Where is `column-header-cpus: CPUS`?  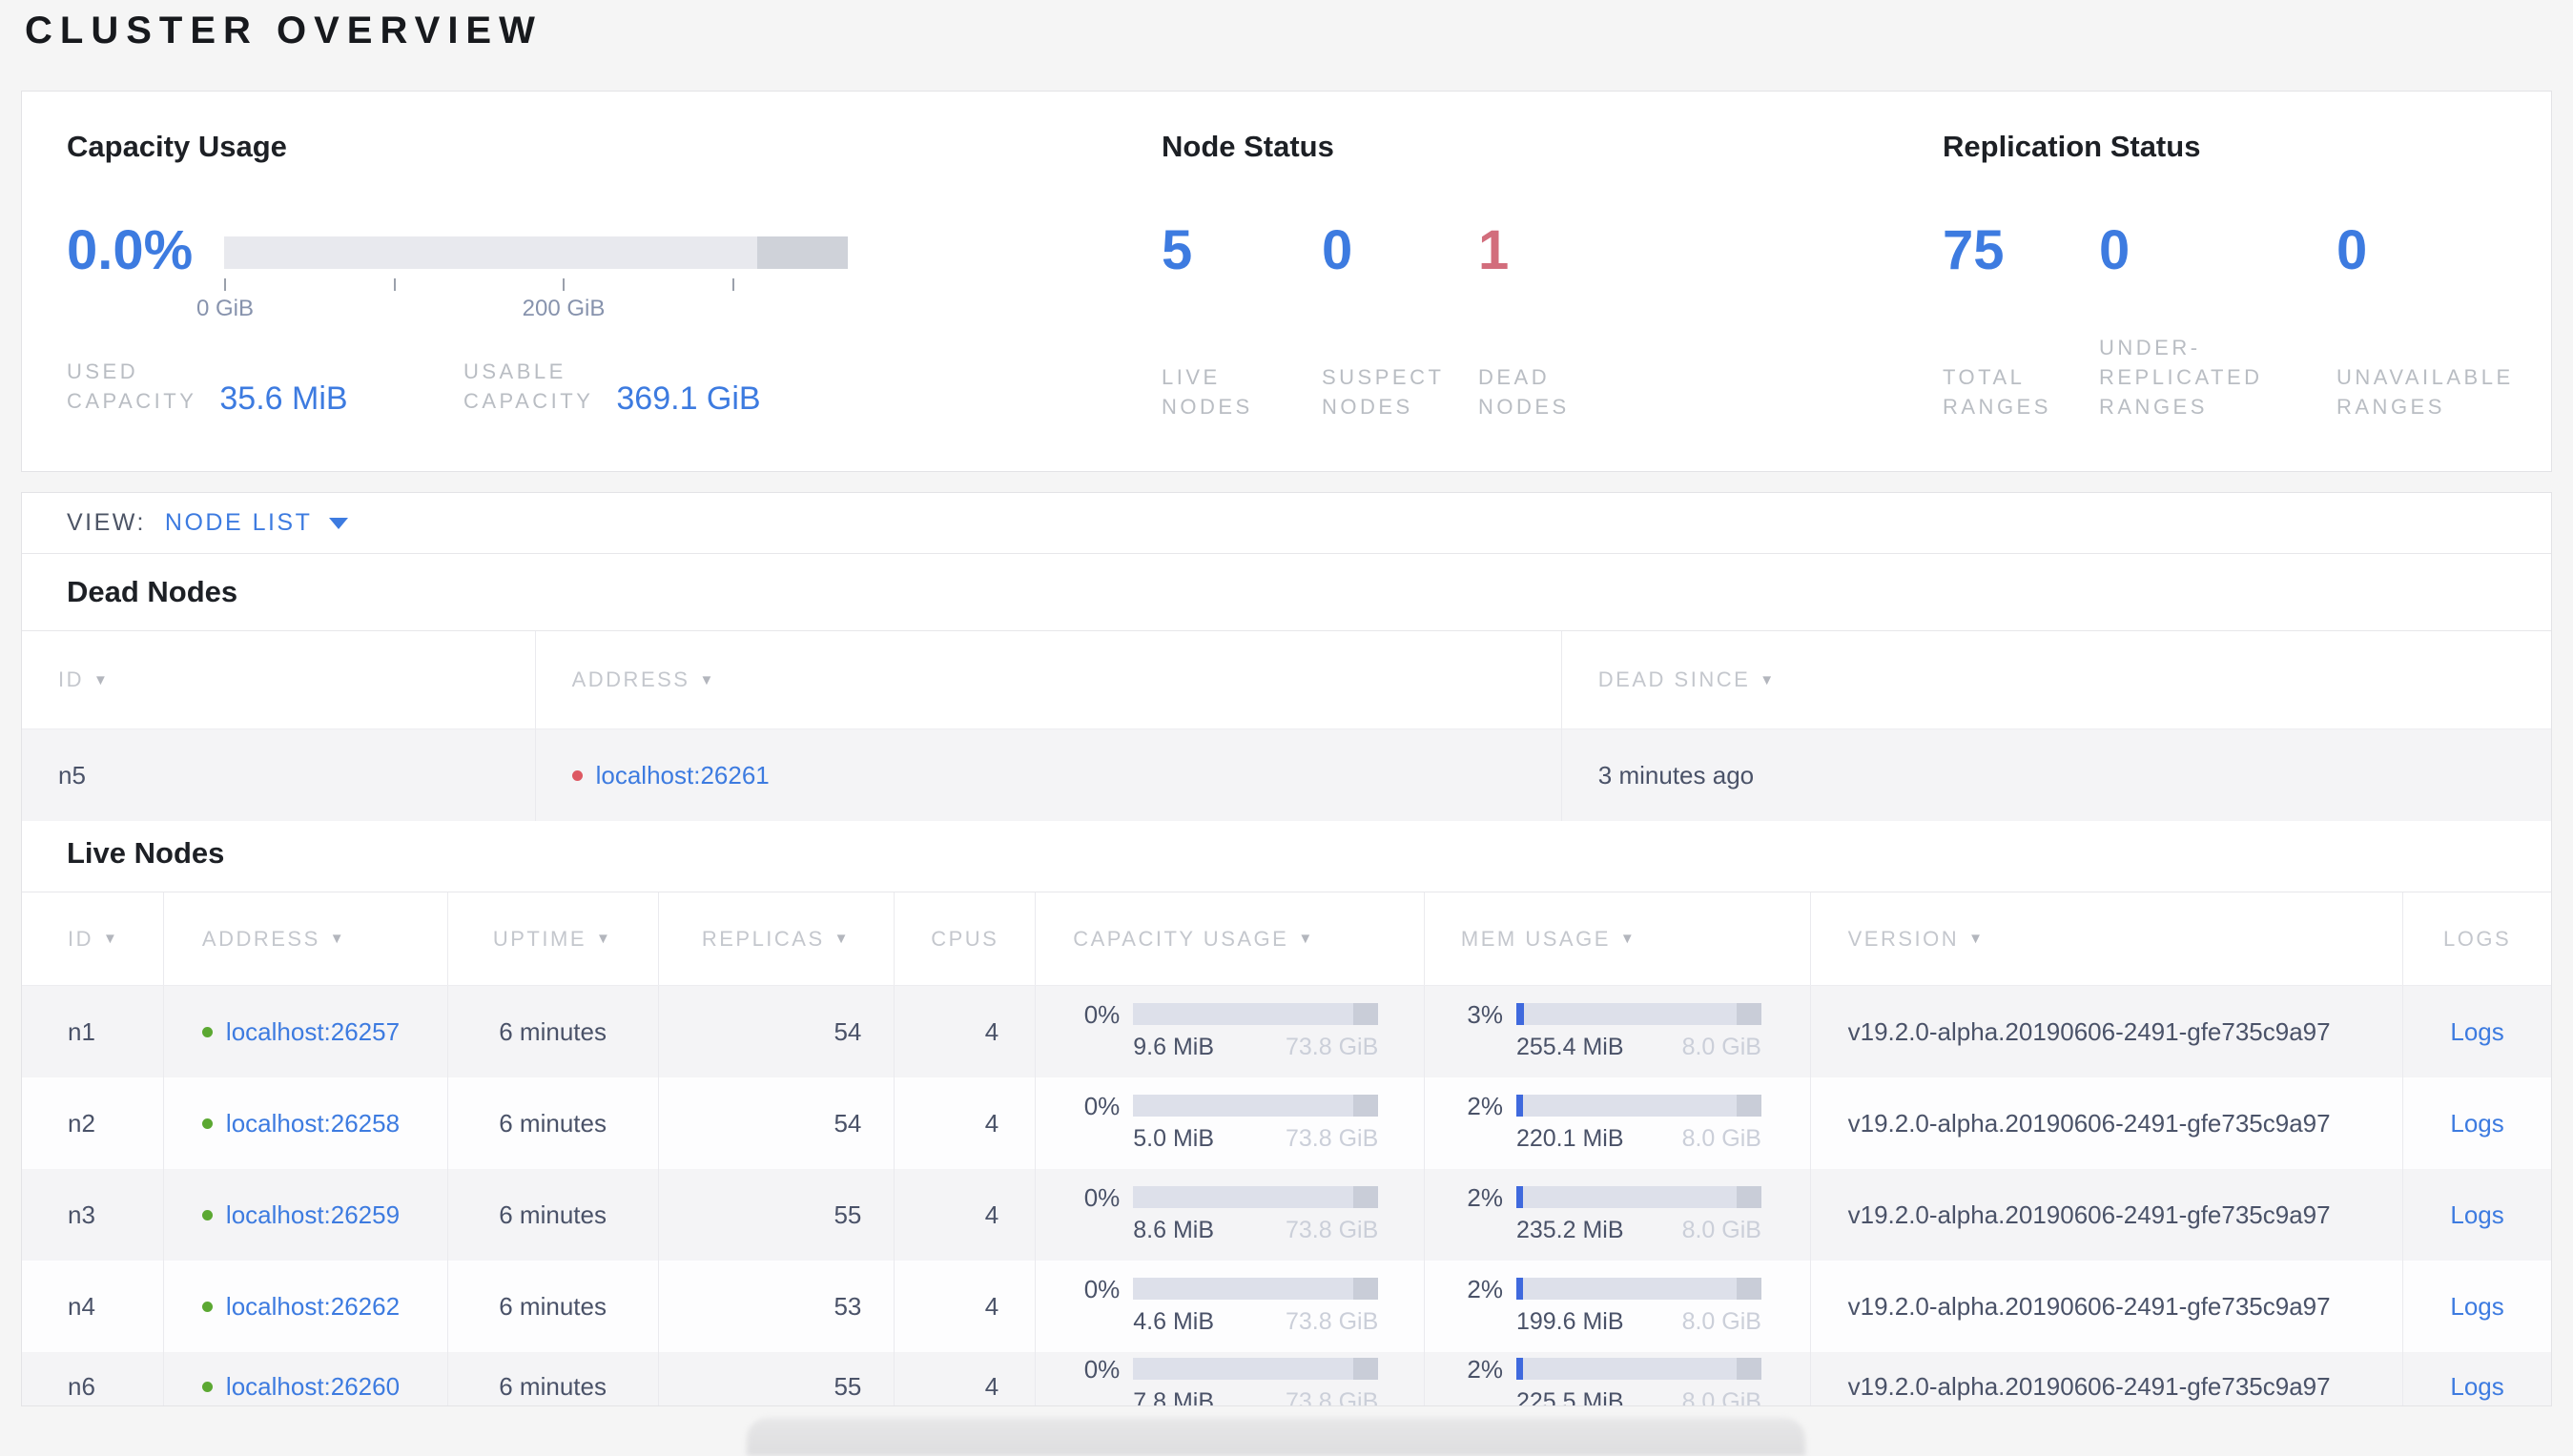
column-header-cpus: CPUS is located at coordinates (964, 938).